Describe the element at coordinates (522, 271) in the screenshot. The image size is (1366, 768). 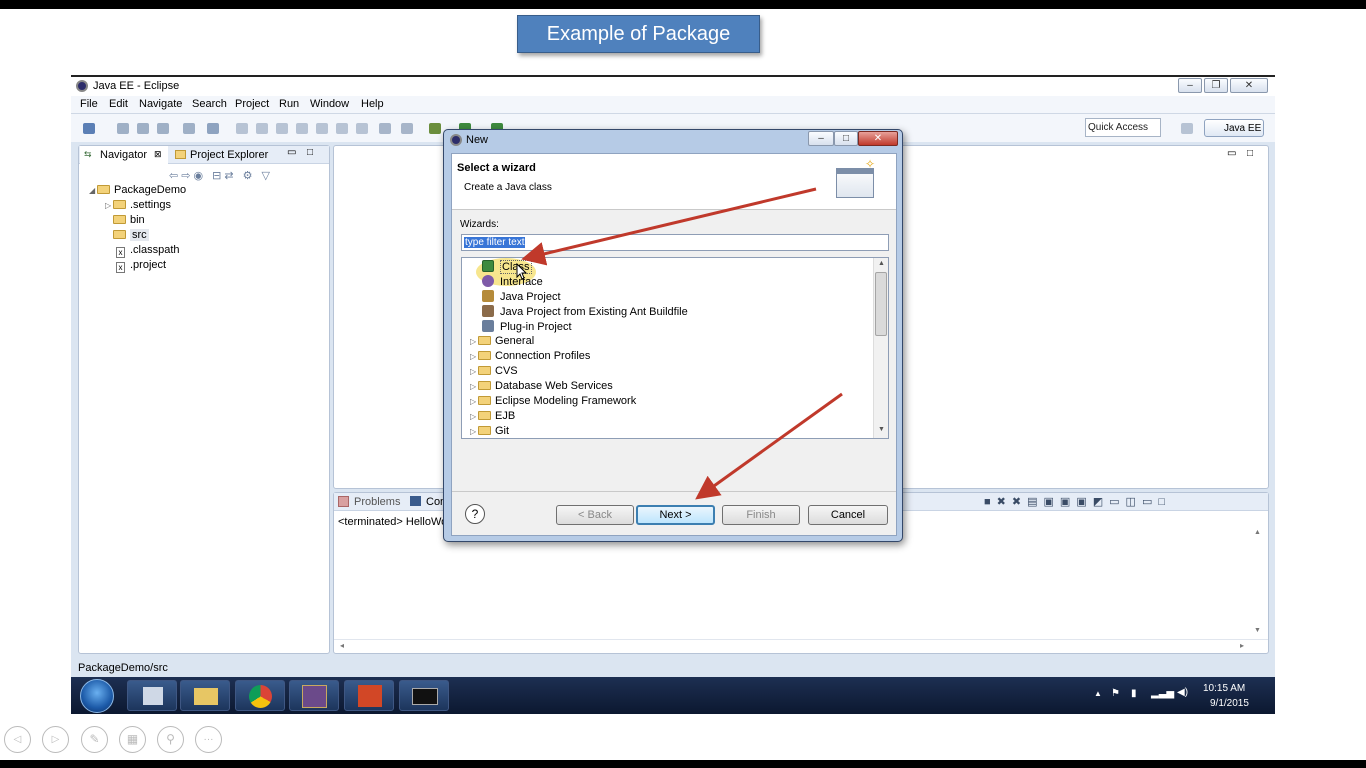
I see `mouse-cursor-icon` at that location.